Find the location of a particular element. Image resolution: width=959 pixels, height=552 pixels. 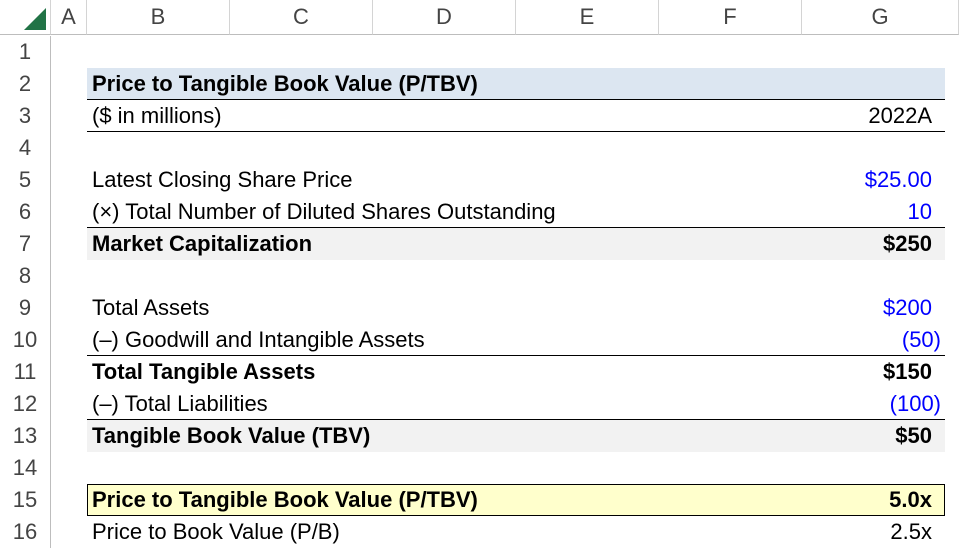

row-header-7: 7 is located at coordinates (25, 244).